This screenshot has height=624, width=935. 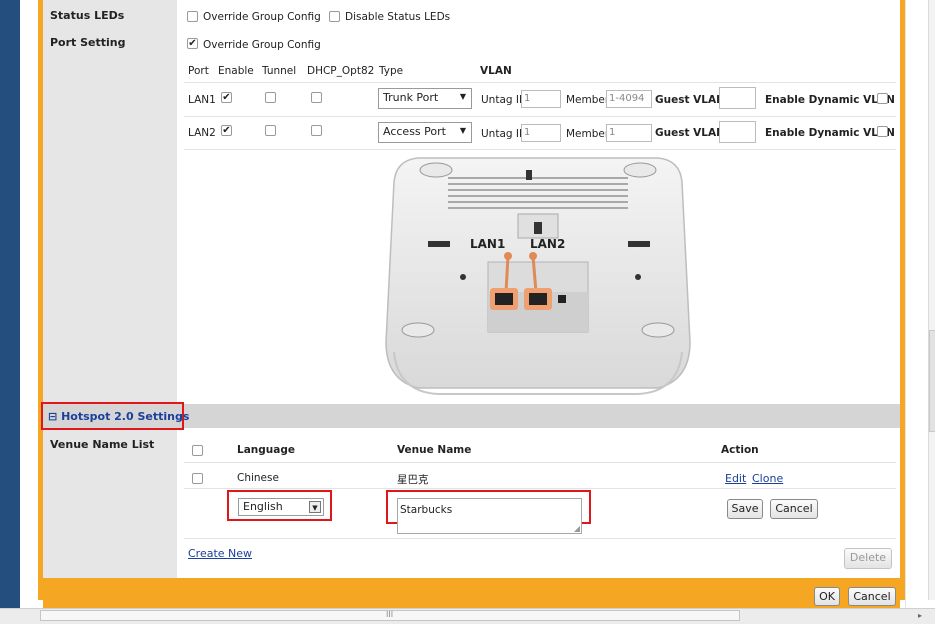 What do you see at coordinates (197, 478) in the screenshot?
I see `venue-row-checkbox` at bounding box center [197, 478].